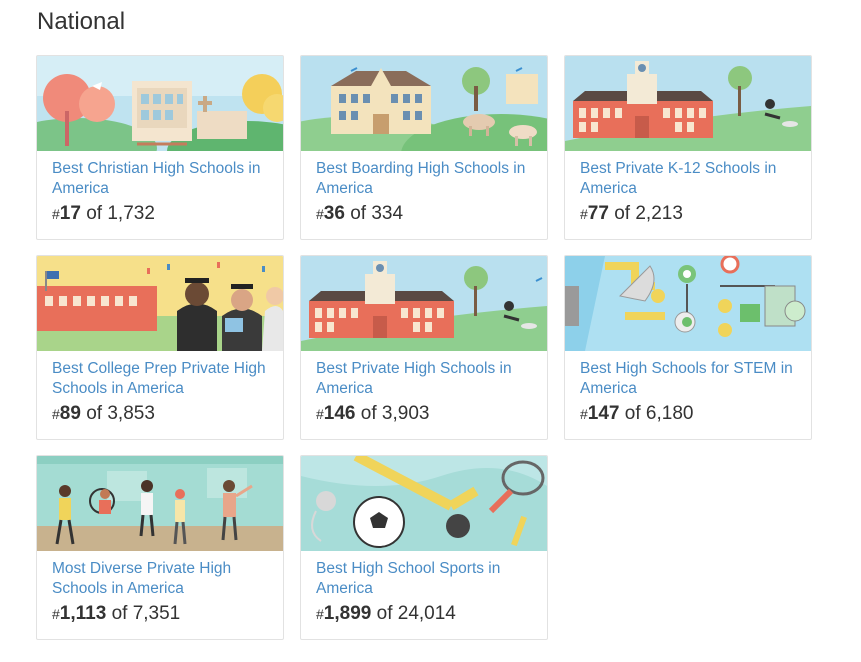 The width and height of the screenshot is (861, 662). I want to click on church-school-illustration-icon, so click(160, 103).